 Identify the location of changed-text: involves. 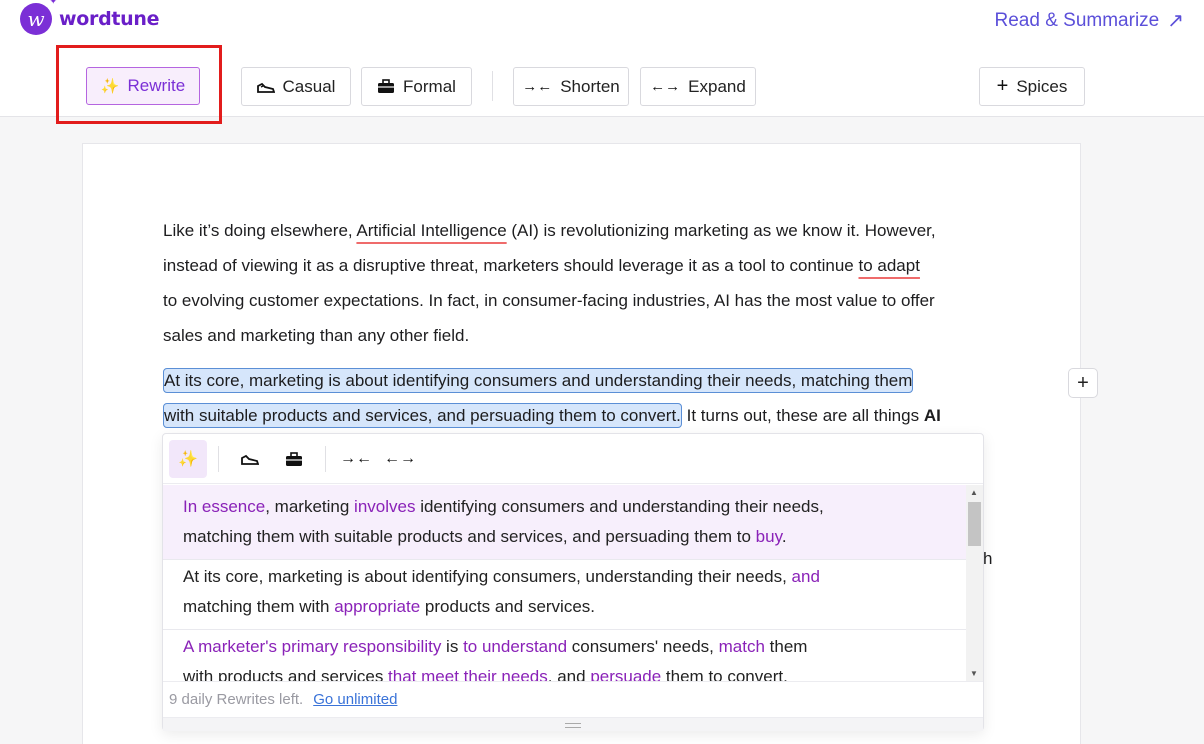
(385, 506).